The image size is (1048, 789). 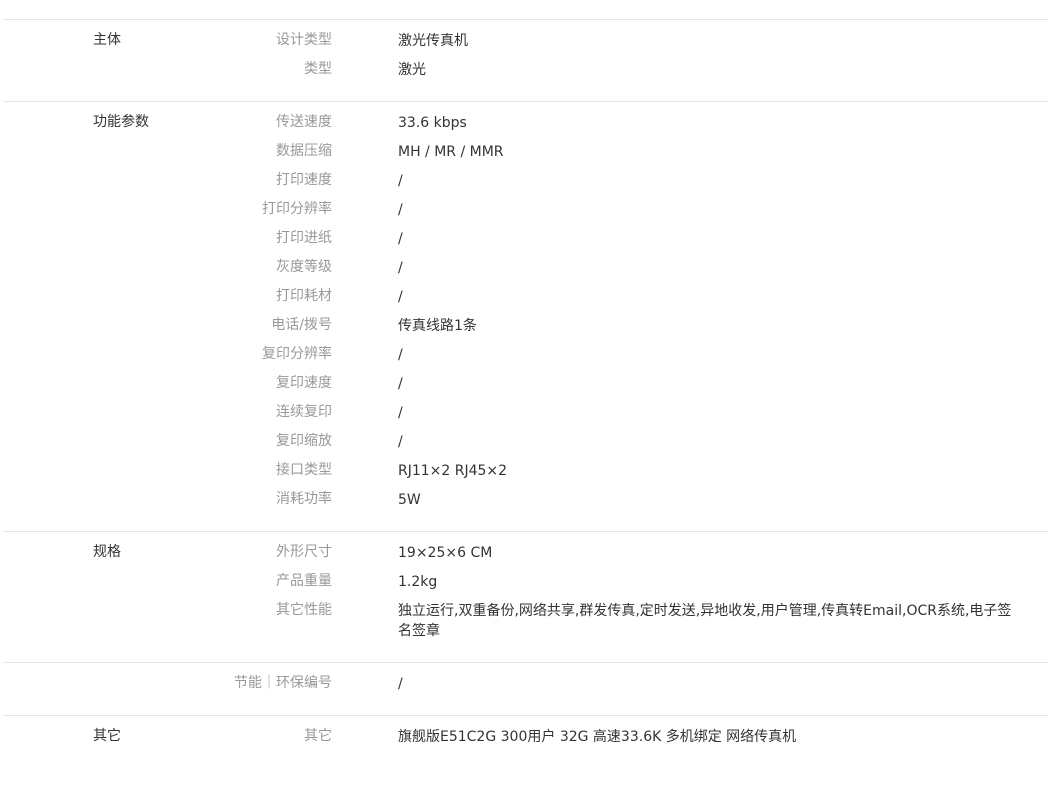 I want to click on spec-value: MH / MR / MMR, so click(x=451, y=152).